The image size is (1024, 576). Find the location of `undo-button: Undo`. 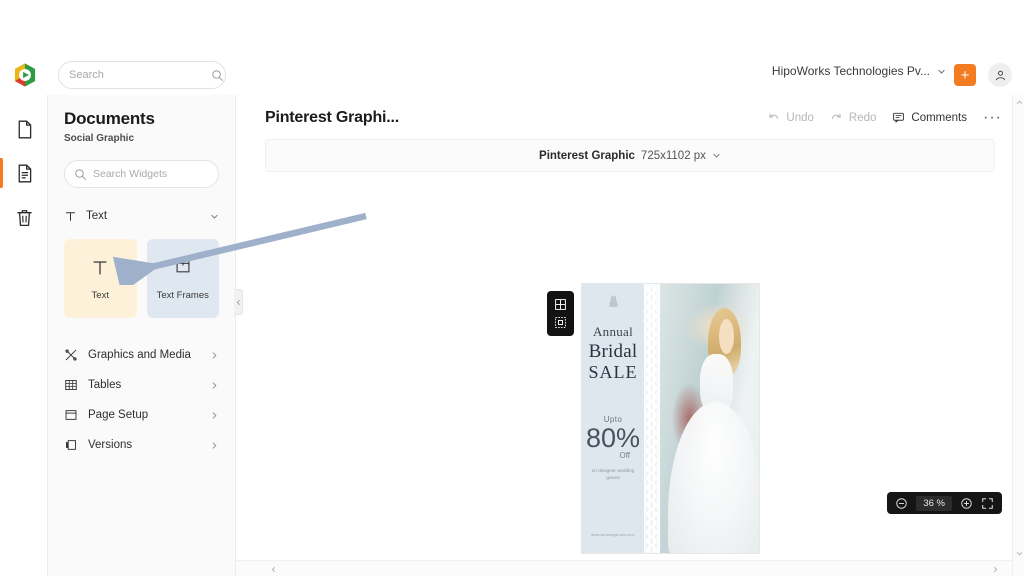

undo-button: Undo is located at coordinates (790, 117).